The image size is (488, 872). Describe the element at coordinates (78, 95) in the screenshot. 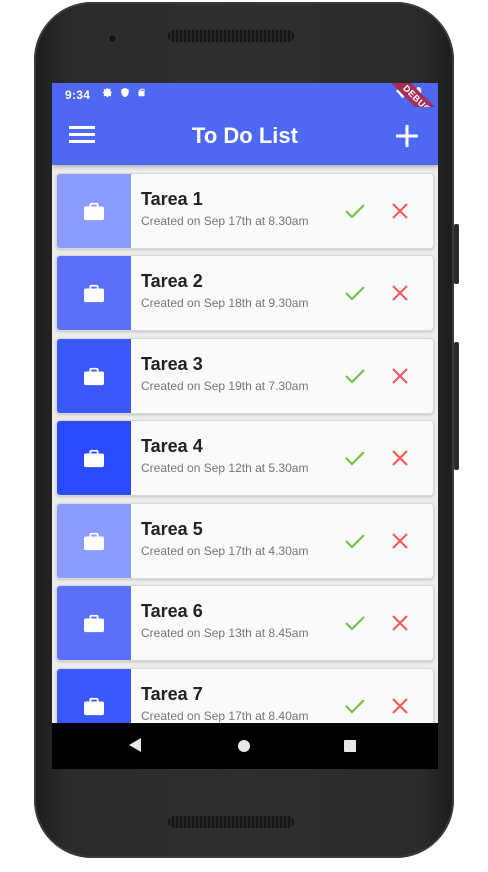

I see `status-time: 9:34` at that location.